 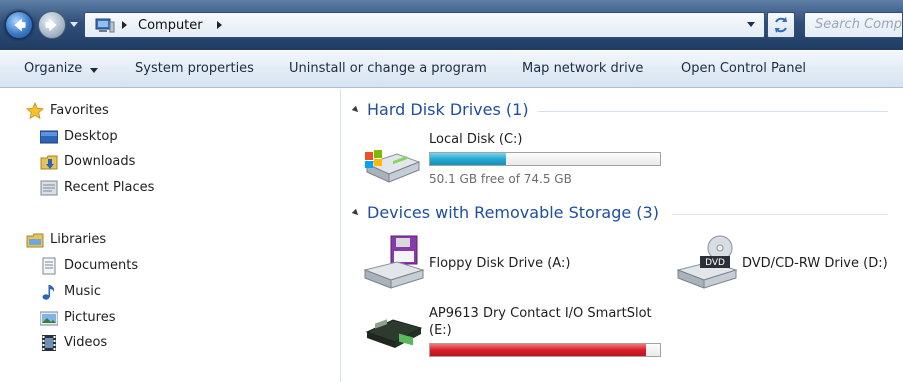 I want to click on chevron-down-icon, so click(x=94, y=70).